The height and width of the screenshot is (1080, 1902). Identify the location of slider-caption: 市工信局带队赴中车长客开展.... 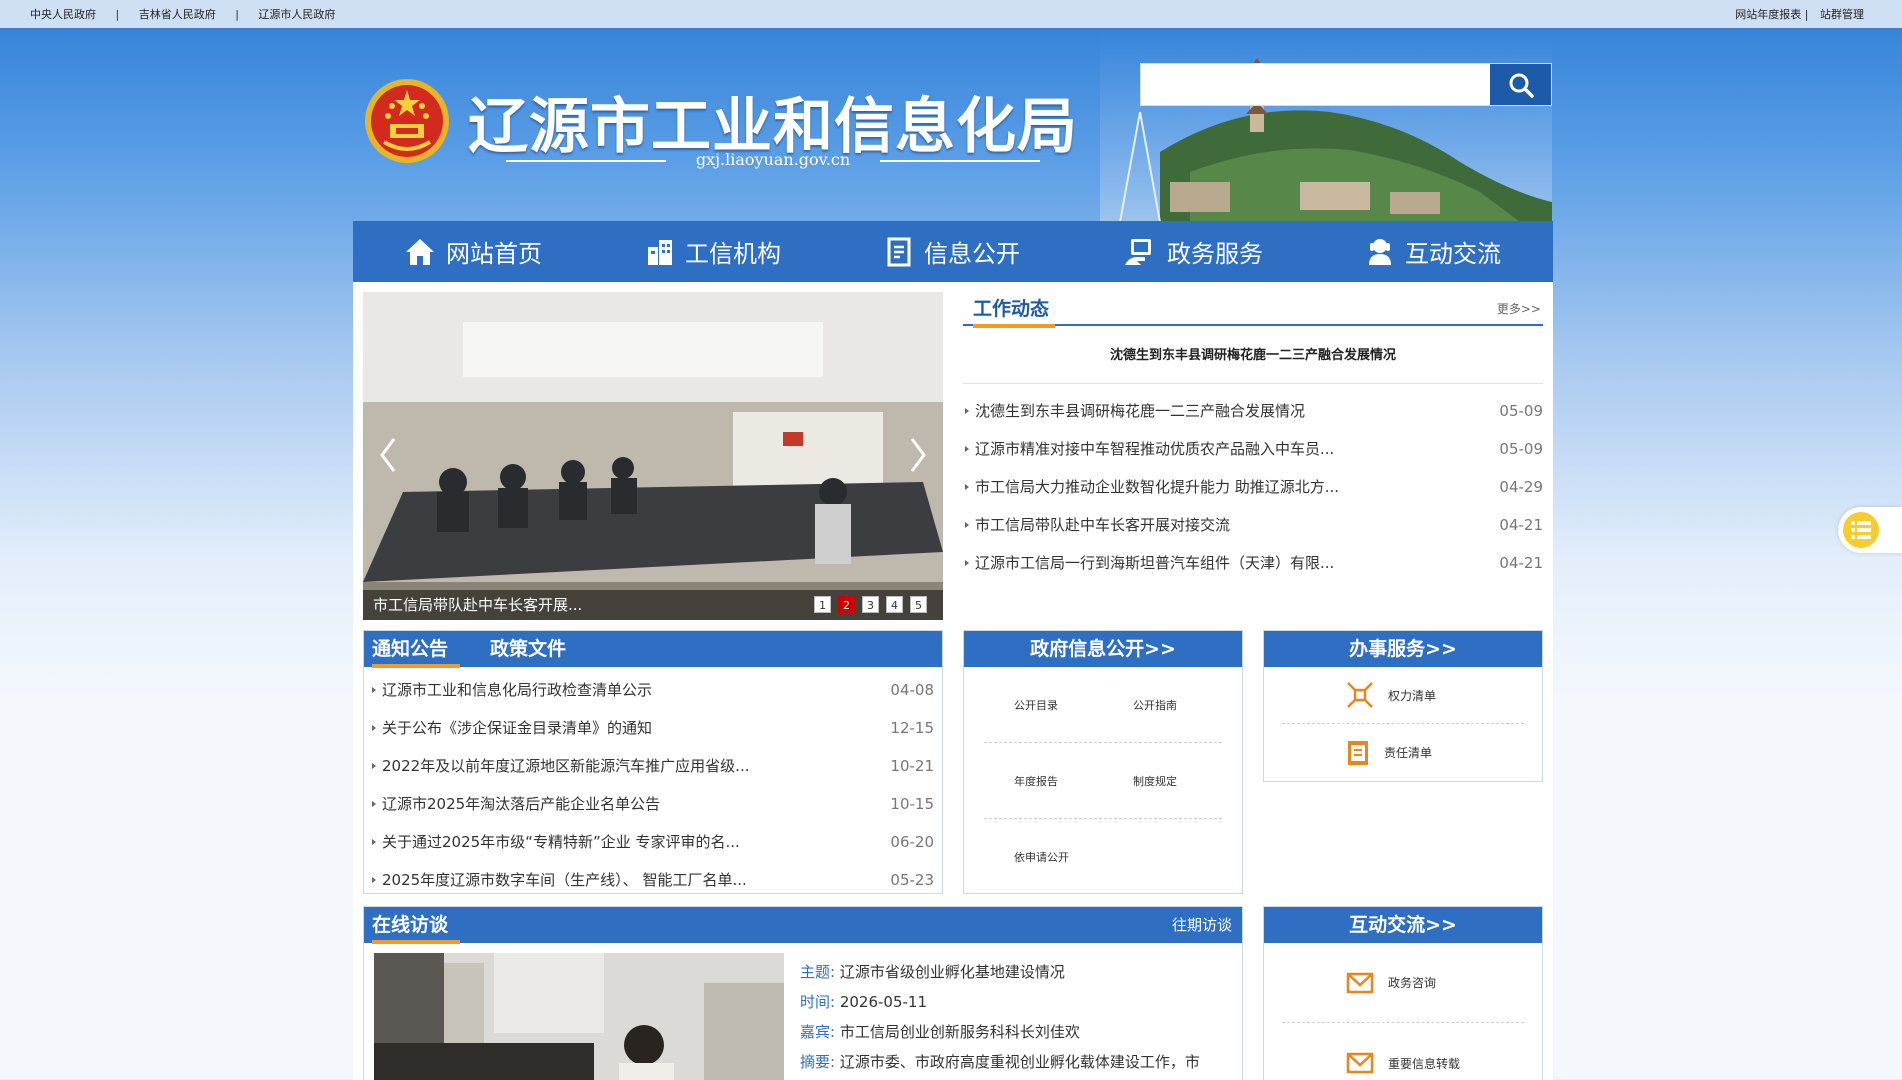
(477, 605).